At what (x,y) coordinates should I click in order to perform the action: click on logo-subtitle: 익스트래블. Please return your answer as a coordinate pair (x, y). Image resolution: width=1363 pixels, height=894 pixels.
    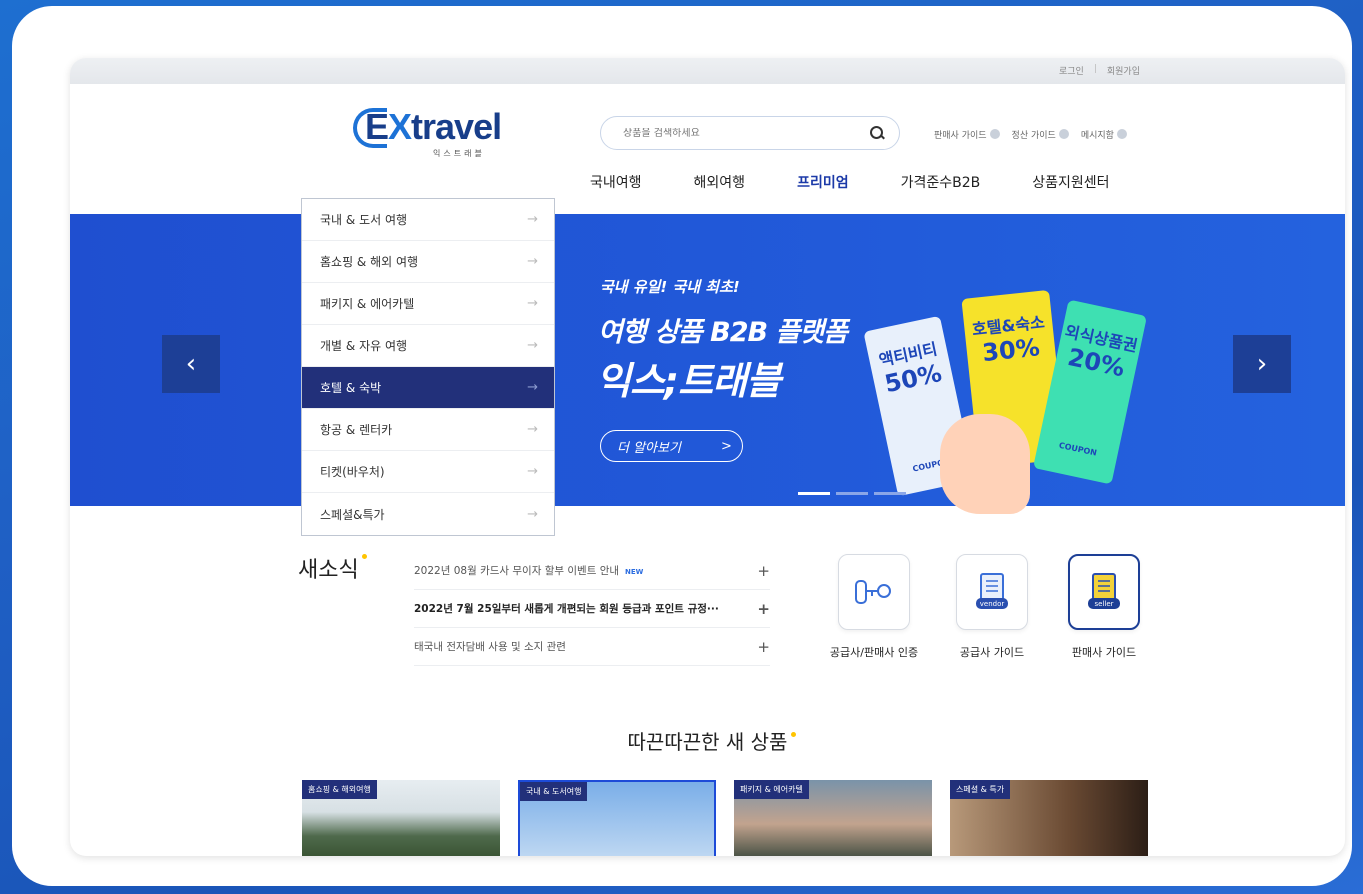
    Looking at the image, I should click on (459, 153).